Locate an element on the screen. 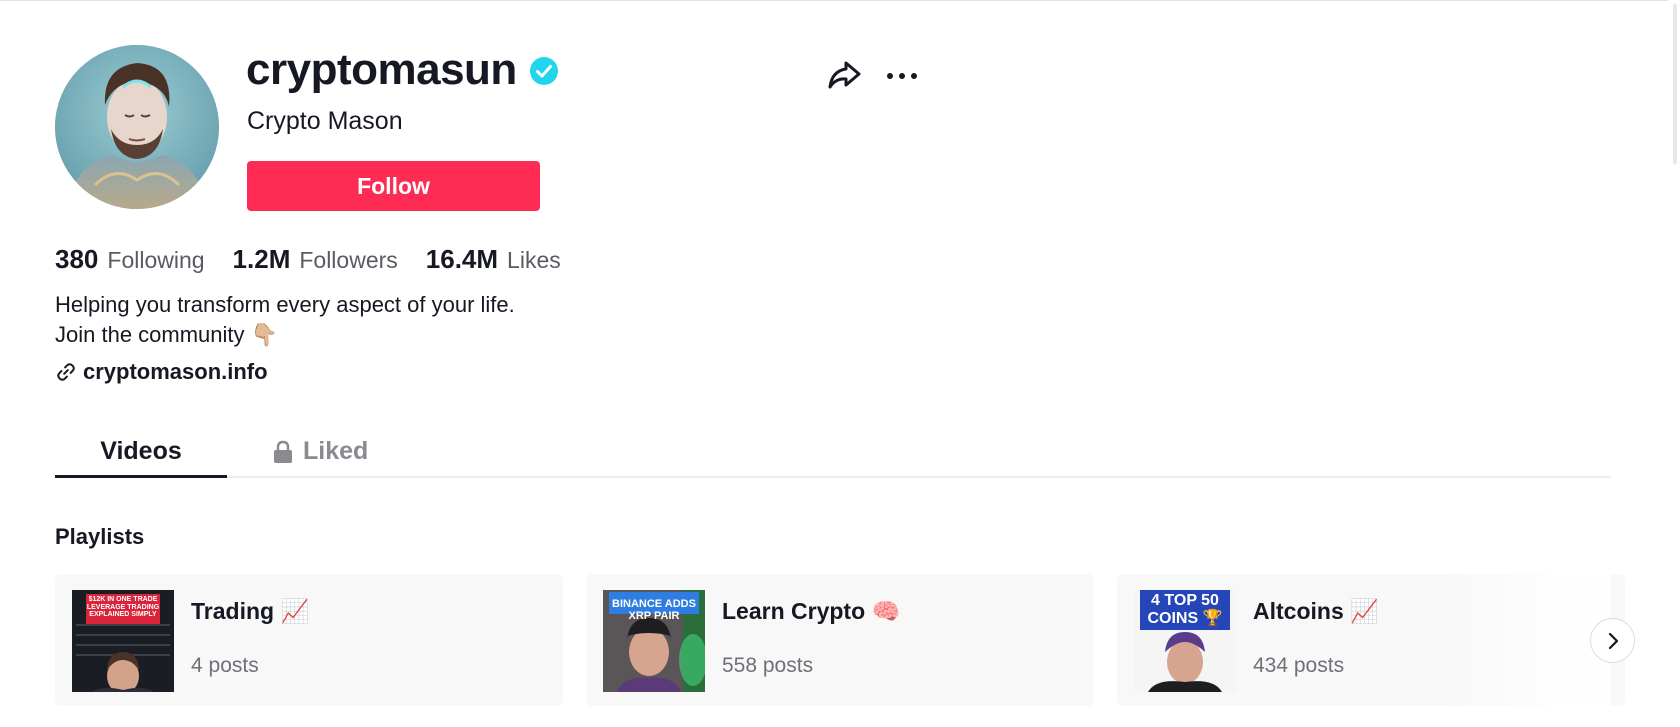 This screenshot has height=727, width=1680. tab-label: Liked is located at coordinates (336, 451).